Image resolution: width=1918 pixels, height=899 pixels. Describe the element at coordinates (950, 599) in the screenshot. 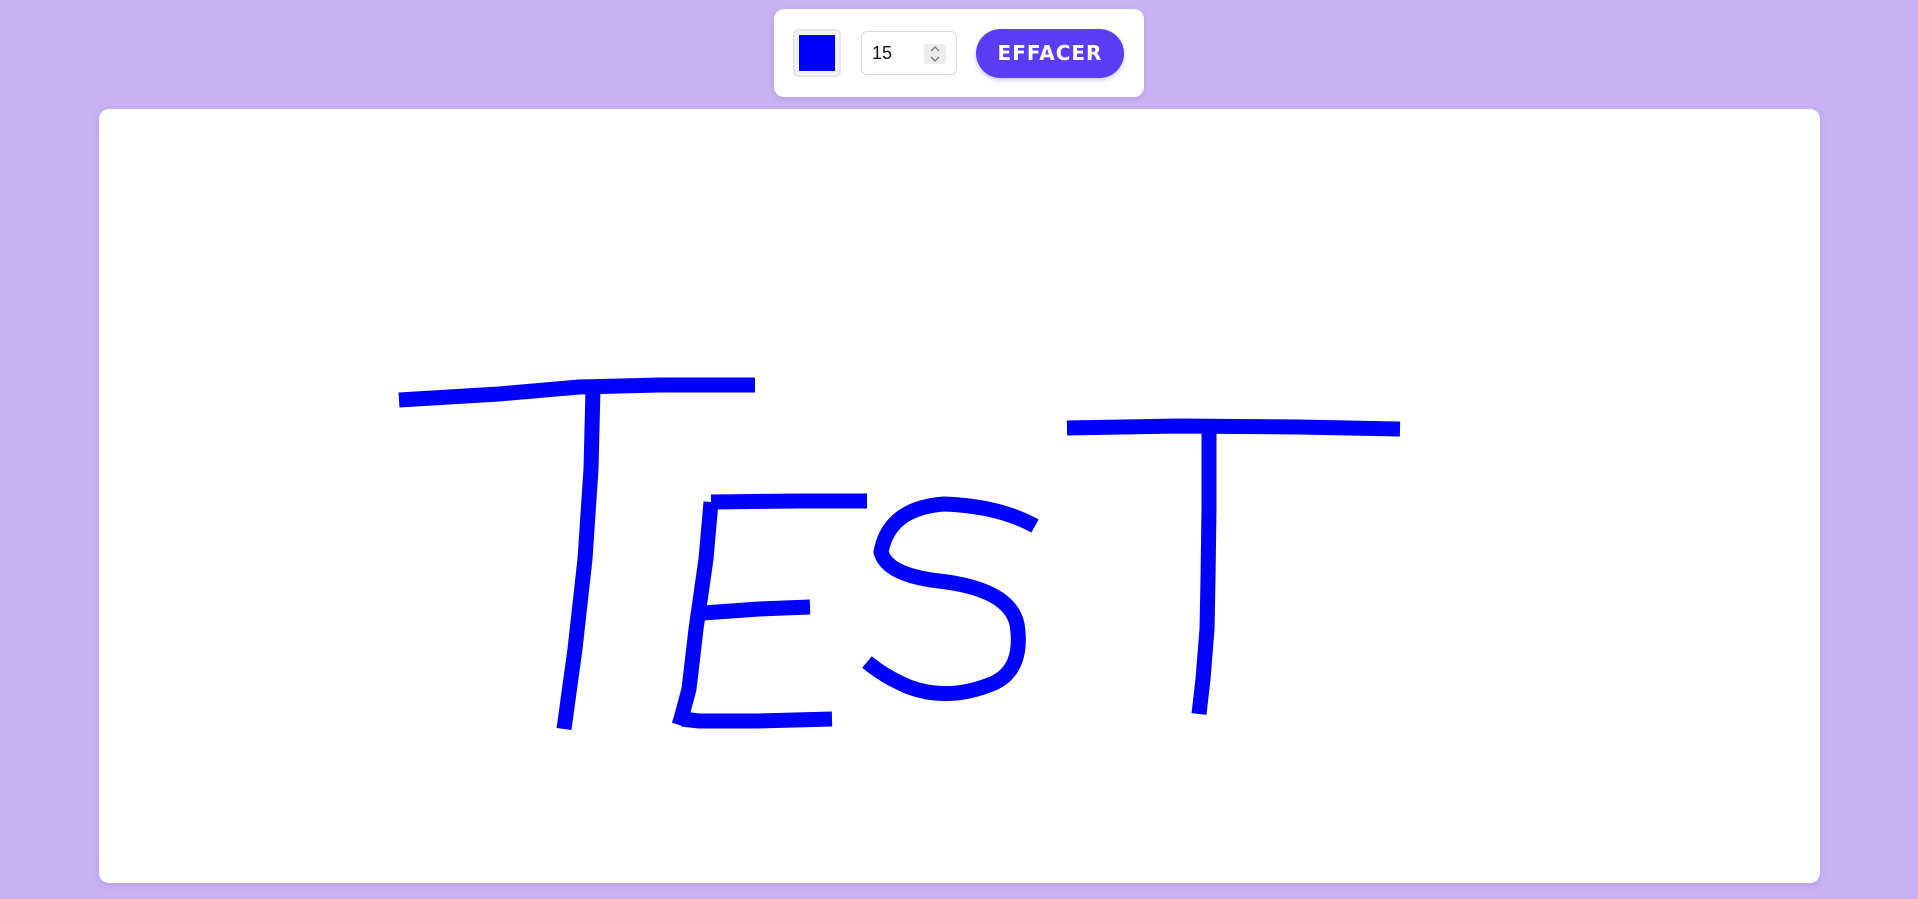

I see `stroke-s` at that location.